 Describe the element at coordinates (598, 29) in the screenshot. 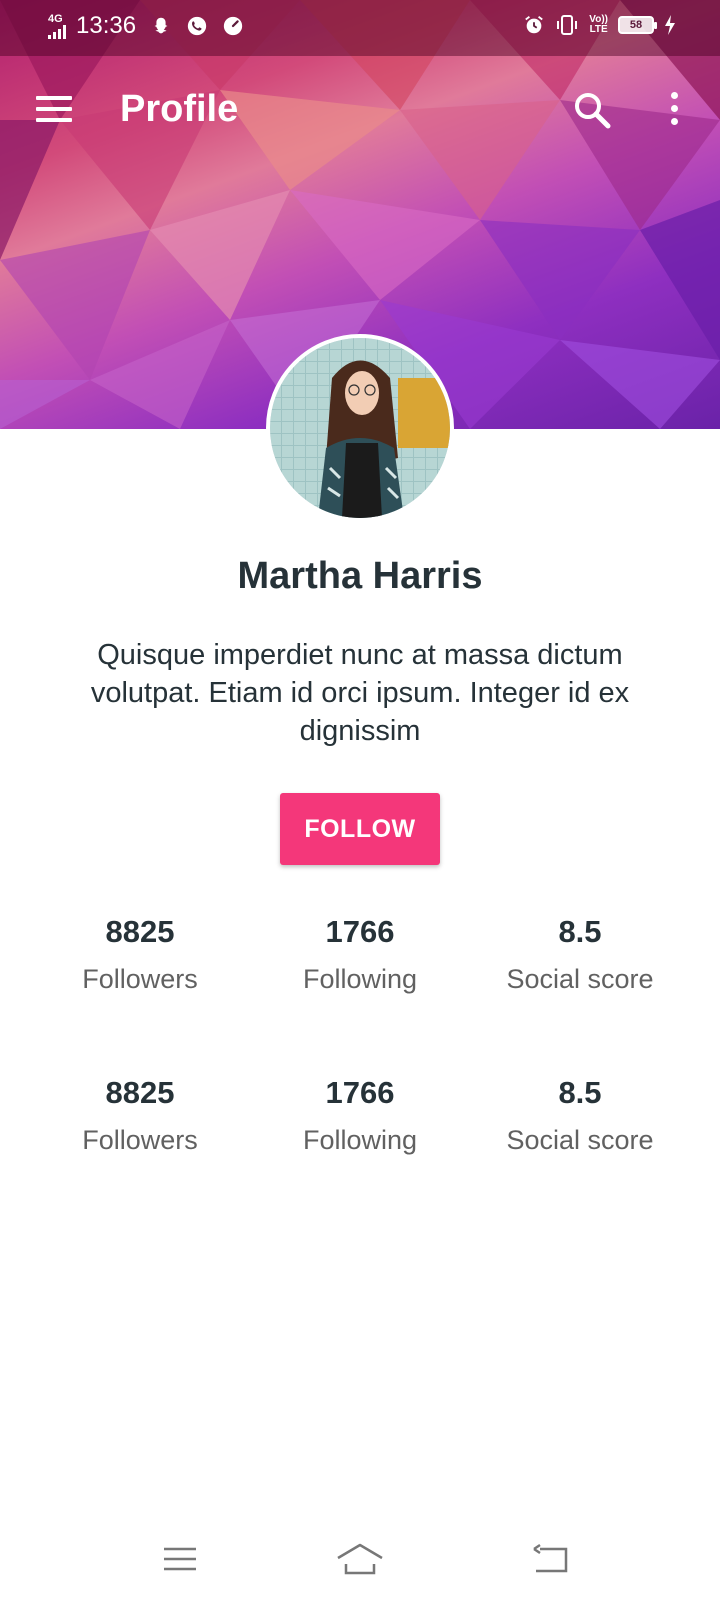

I see `volte-bottom-text: LTE` at that location.